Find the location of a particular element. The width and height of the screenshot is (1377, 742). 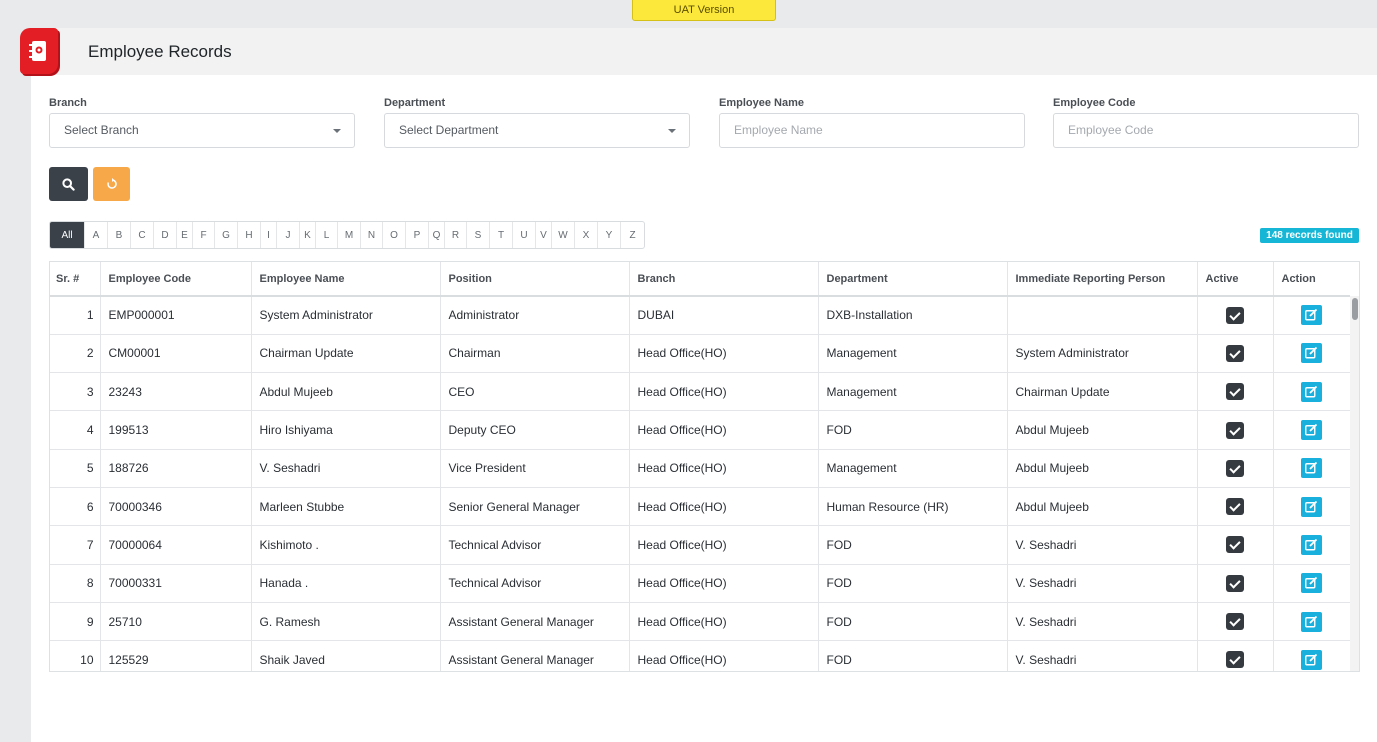

search-icon is located at coordinates (68, 184).